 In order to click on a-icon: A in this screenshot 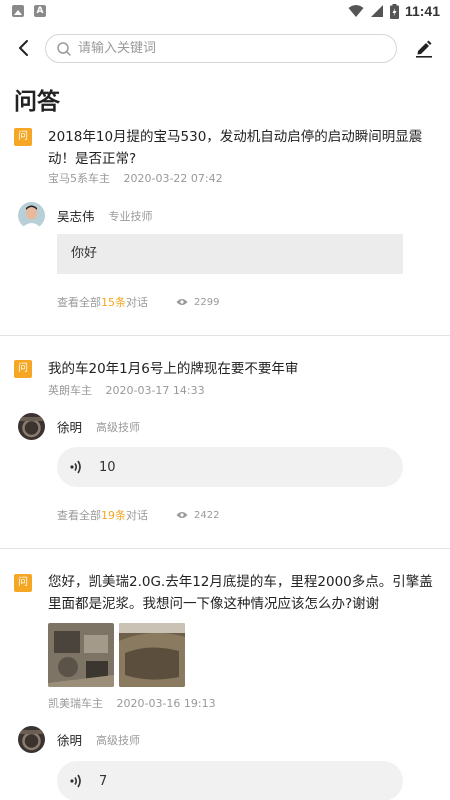, I will do `click(40, 11)`.